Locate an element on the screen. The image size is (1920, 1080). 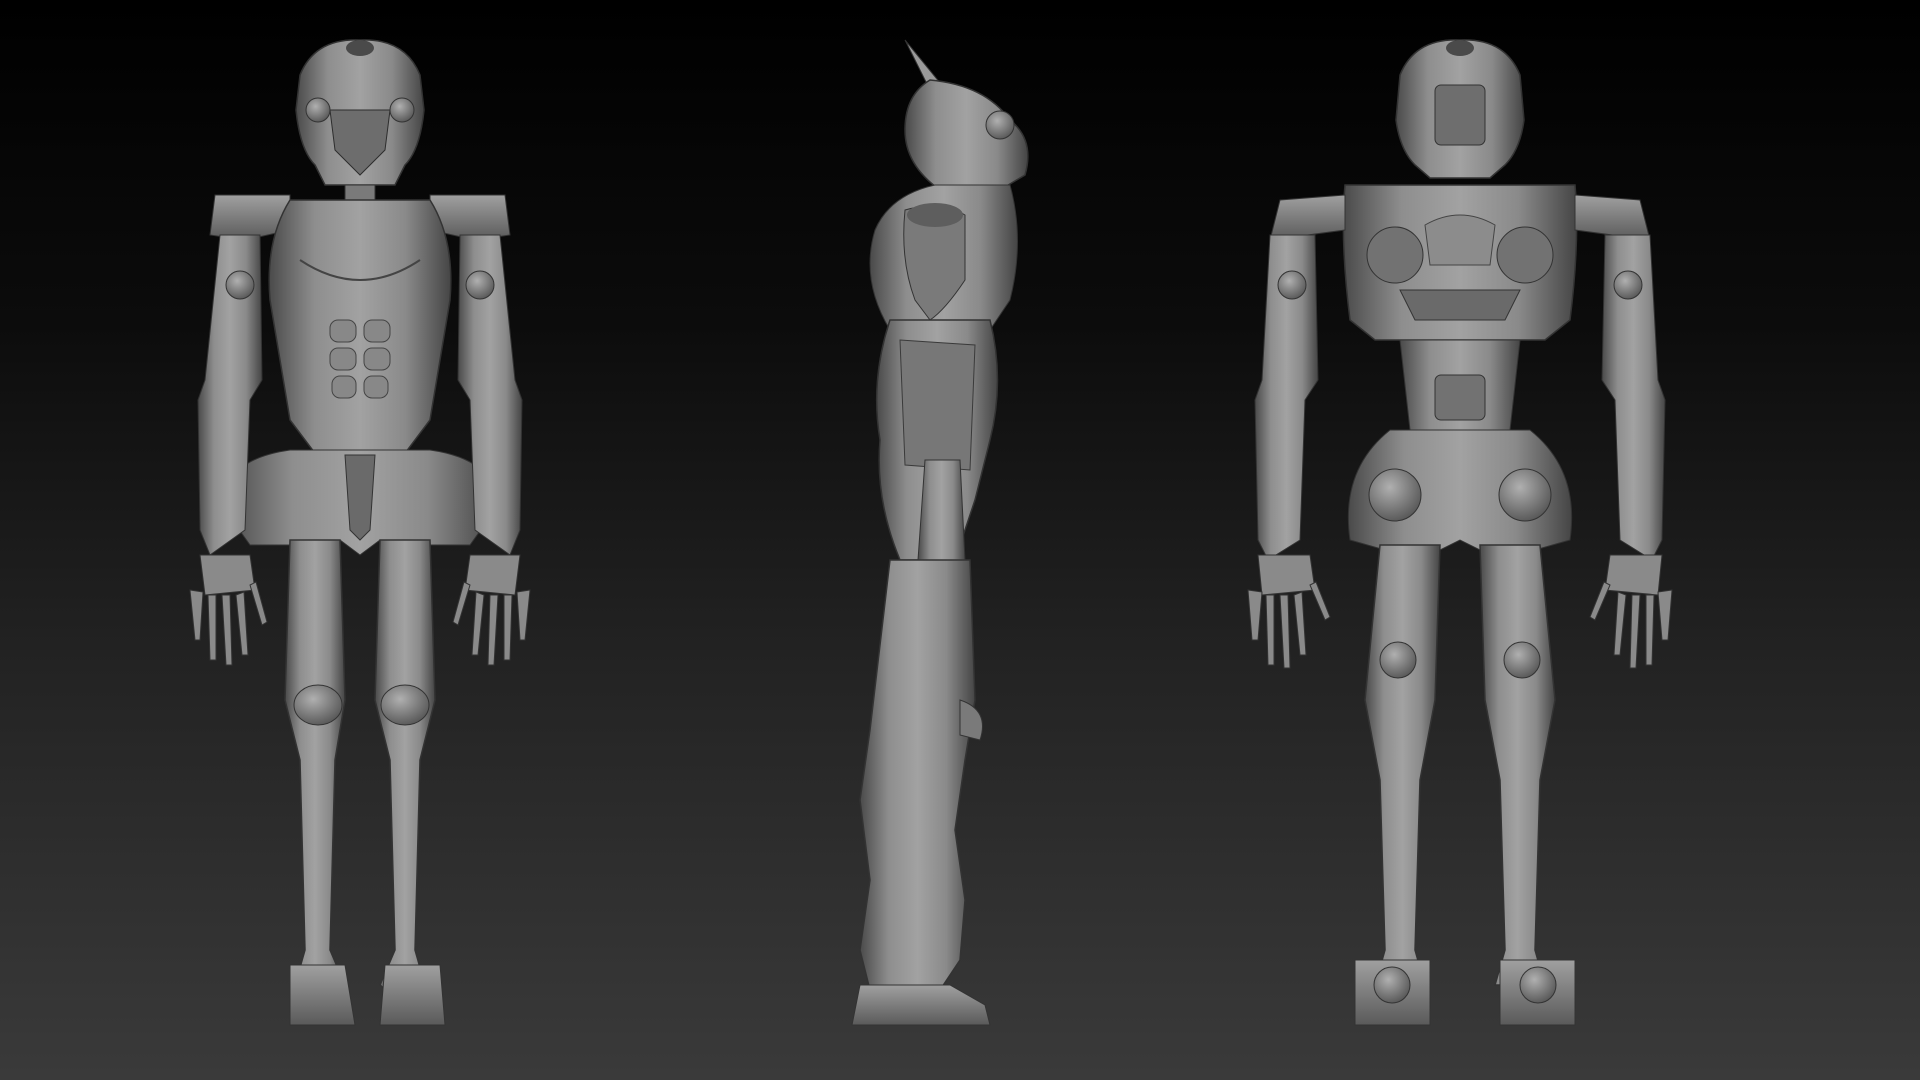
back-right-hand is located at coordinates (1631, 611).